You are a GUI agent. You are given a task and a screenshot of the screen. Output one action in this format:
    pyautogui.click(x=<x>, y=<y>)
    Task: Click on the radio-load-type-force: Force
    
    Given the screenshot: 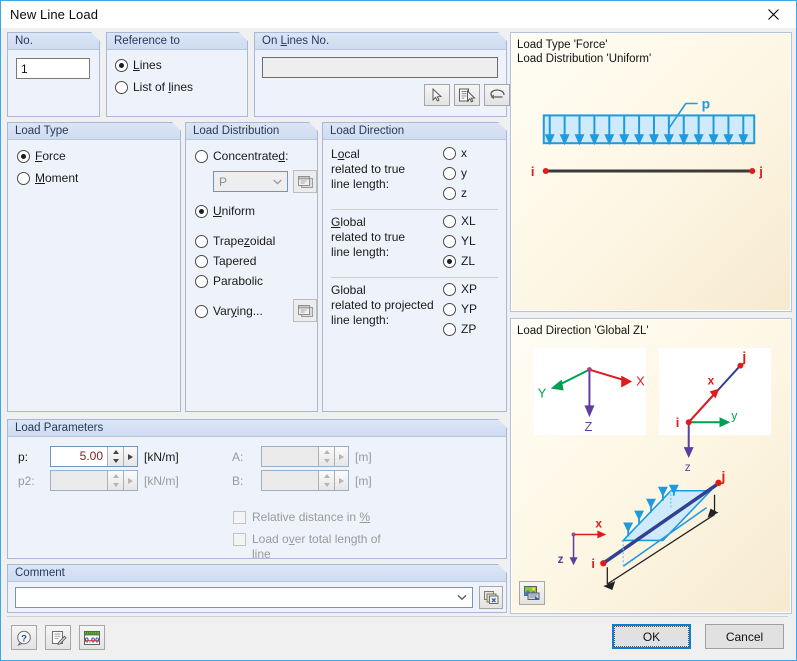 What is the action you would take?
    pyautogui.click(x=41, y=156)
    